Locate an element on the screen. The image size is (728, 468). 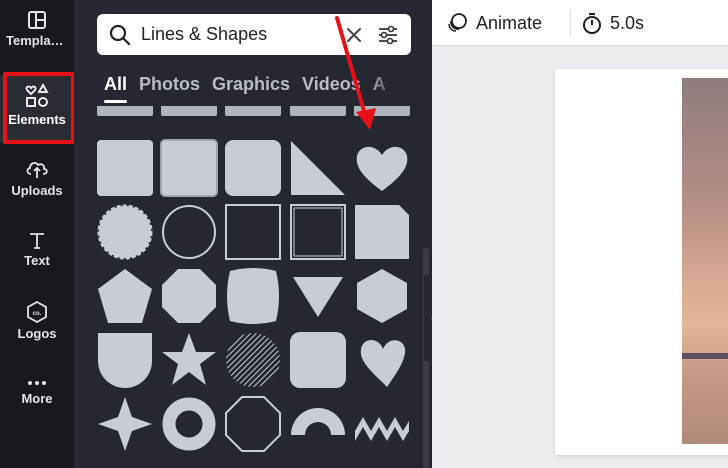
shape-square-outline is located at coordinates (253, 232).